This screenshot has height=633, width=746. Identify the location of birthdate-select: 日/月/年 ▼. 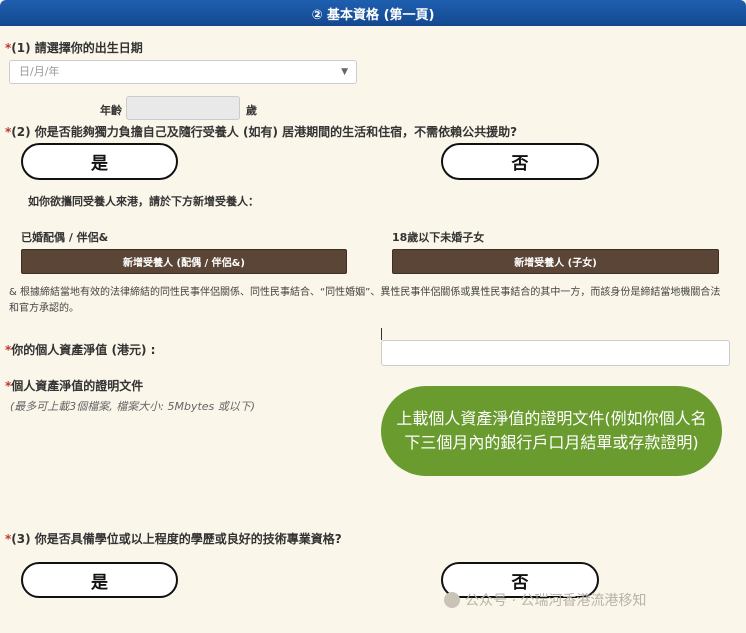
(183, 72).